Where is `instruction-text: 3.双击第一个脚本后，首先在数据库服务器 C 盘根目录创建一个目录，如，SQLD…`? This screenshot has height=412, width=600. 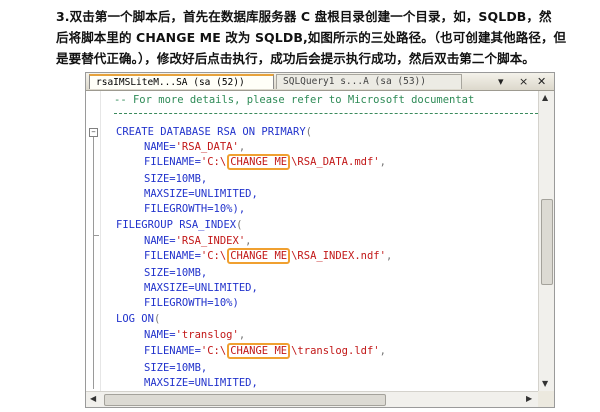 instruction-text: 3.双击第一个脚本后，首先在数据库服务器 C 盘根目录创建一个目录，如，SQLD… is located at coordinates (324, 37).